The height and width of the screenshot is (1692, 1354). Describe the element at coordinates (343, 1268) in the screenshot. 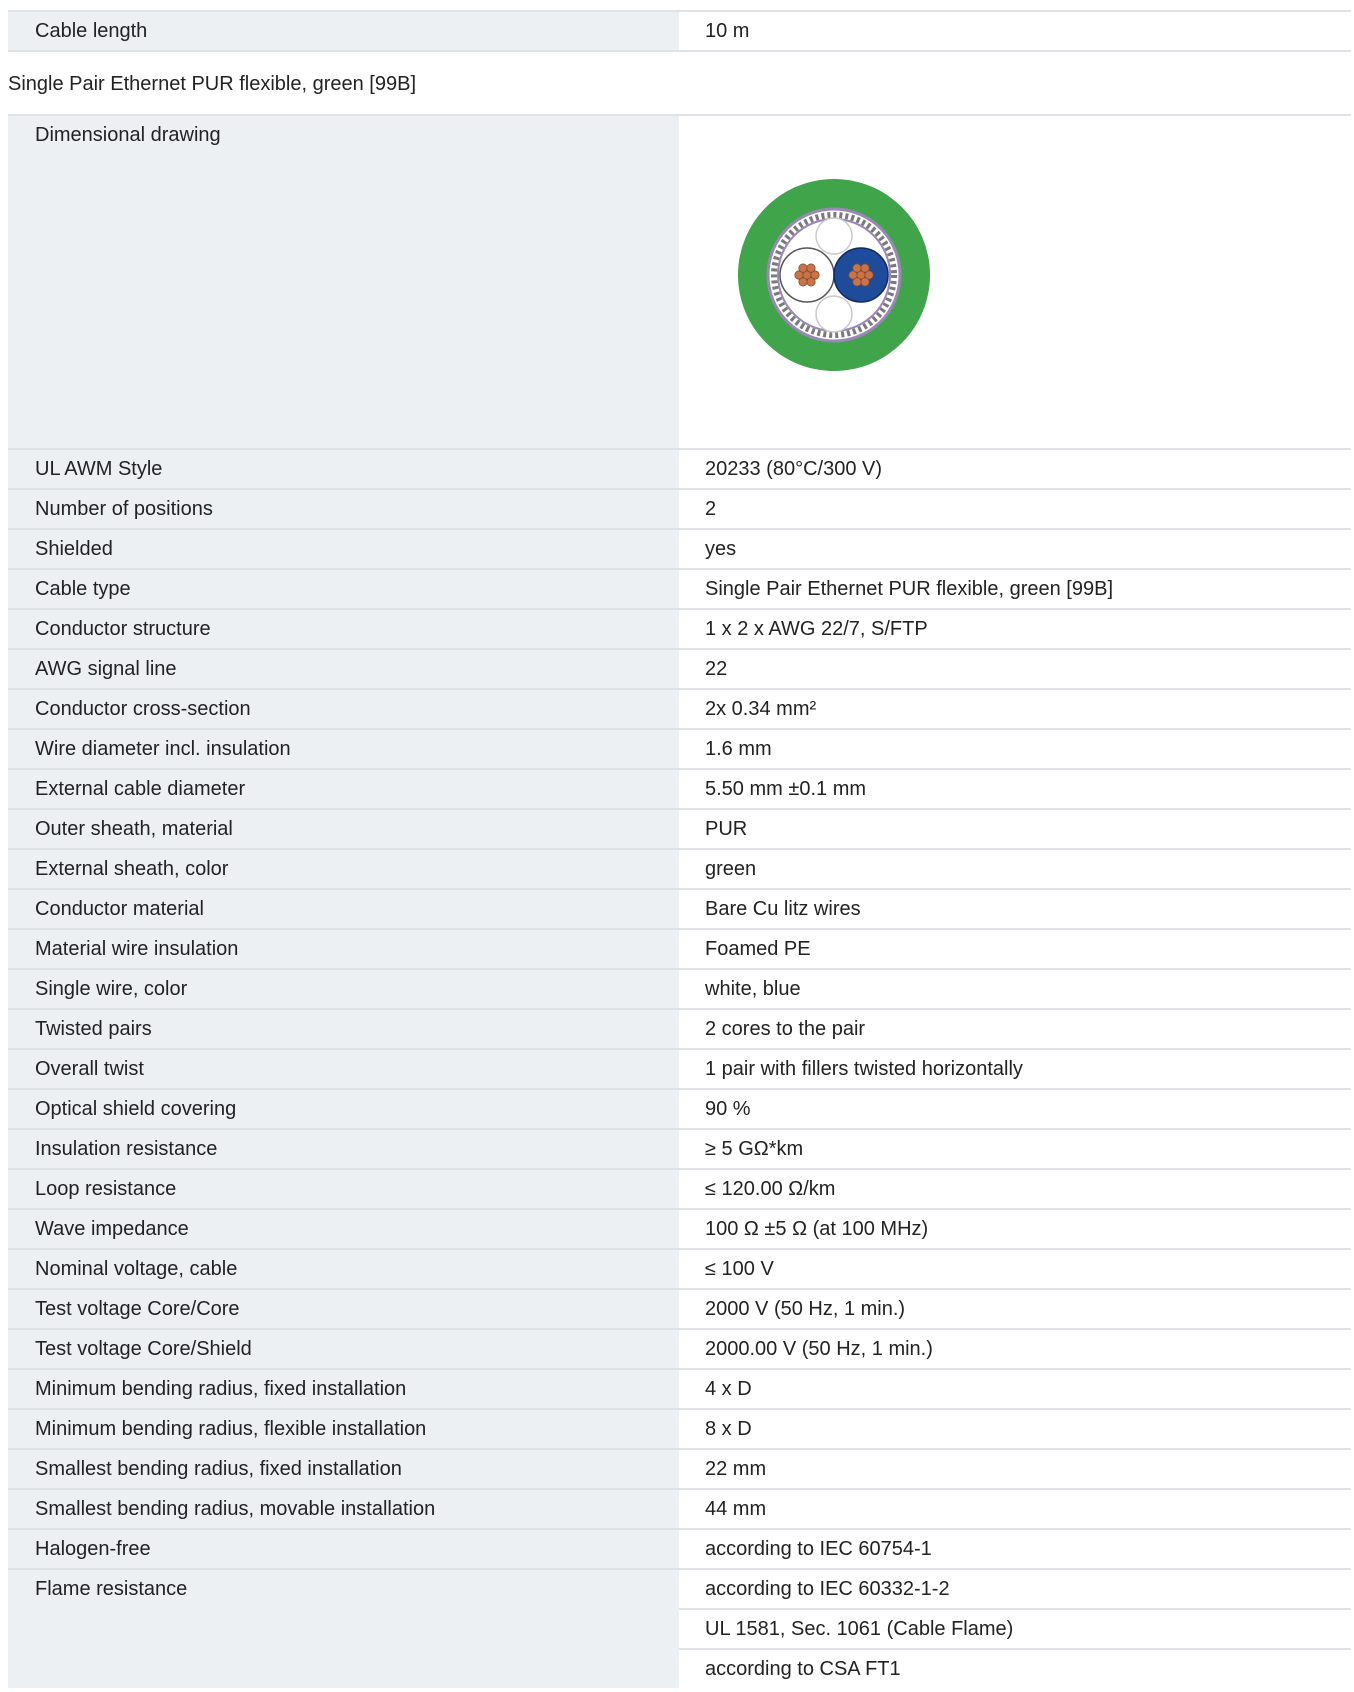

I see `spec-label: Nominal voltage, cable` at that location.